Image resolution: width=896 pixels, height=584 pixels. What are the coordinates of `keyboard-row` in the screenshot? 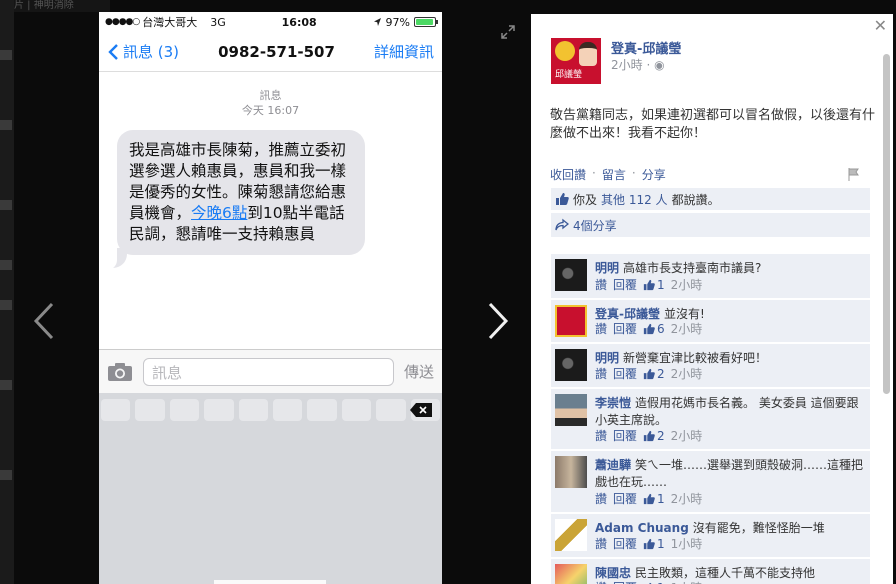 It's located at (271, 410).